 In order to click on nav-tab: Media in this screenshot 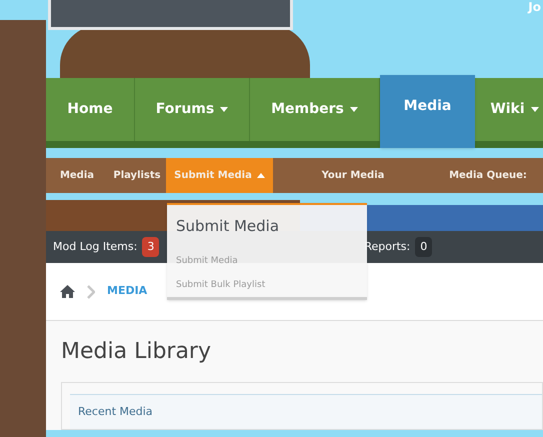, I will do `click(427, 111)`.